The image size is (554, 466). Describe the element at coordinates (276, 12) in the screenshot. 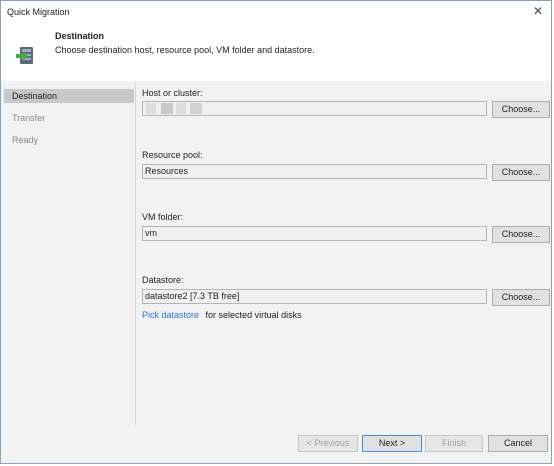

I see `title-bar: Quick Migration ✕` at that location.